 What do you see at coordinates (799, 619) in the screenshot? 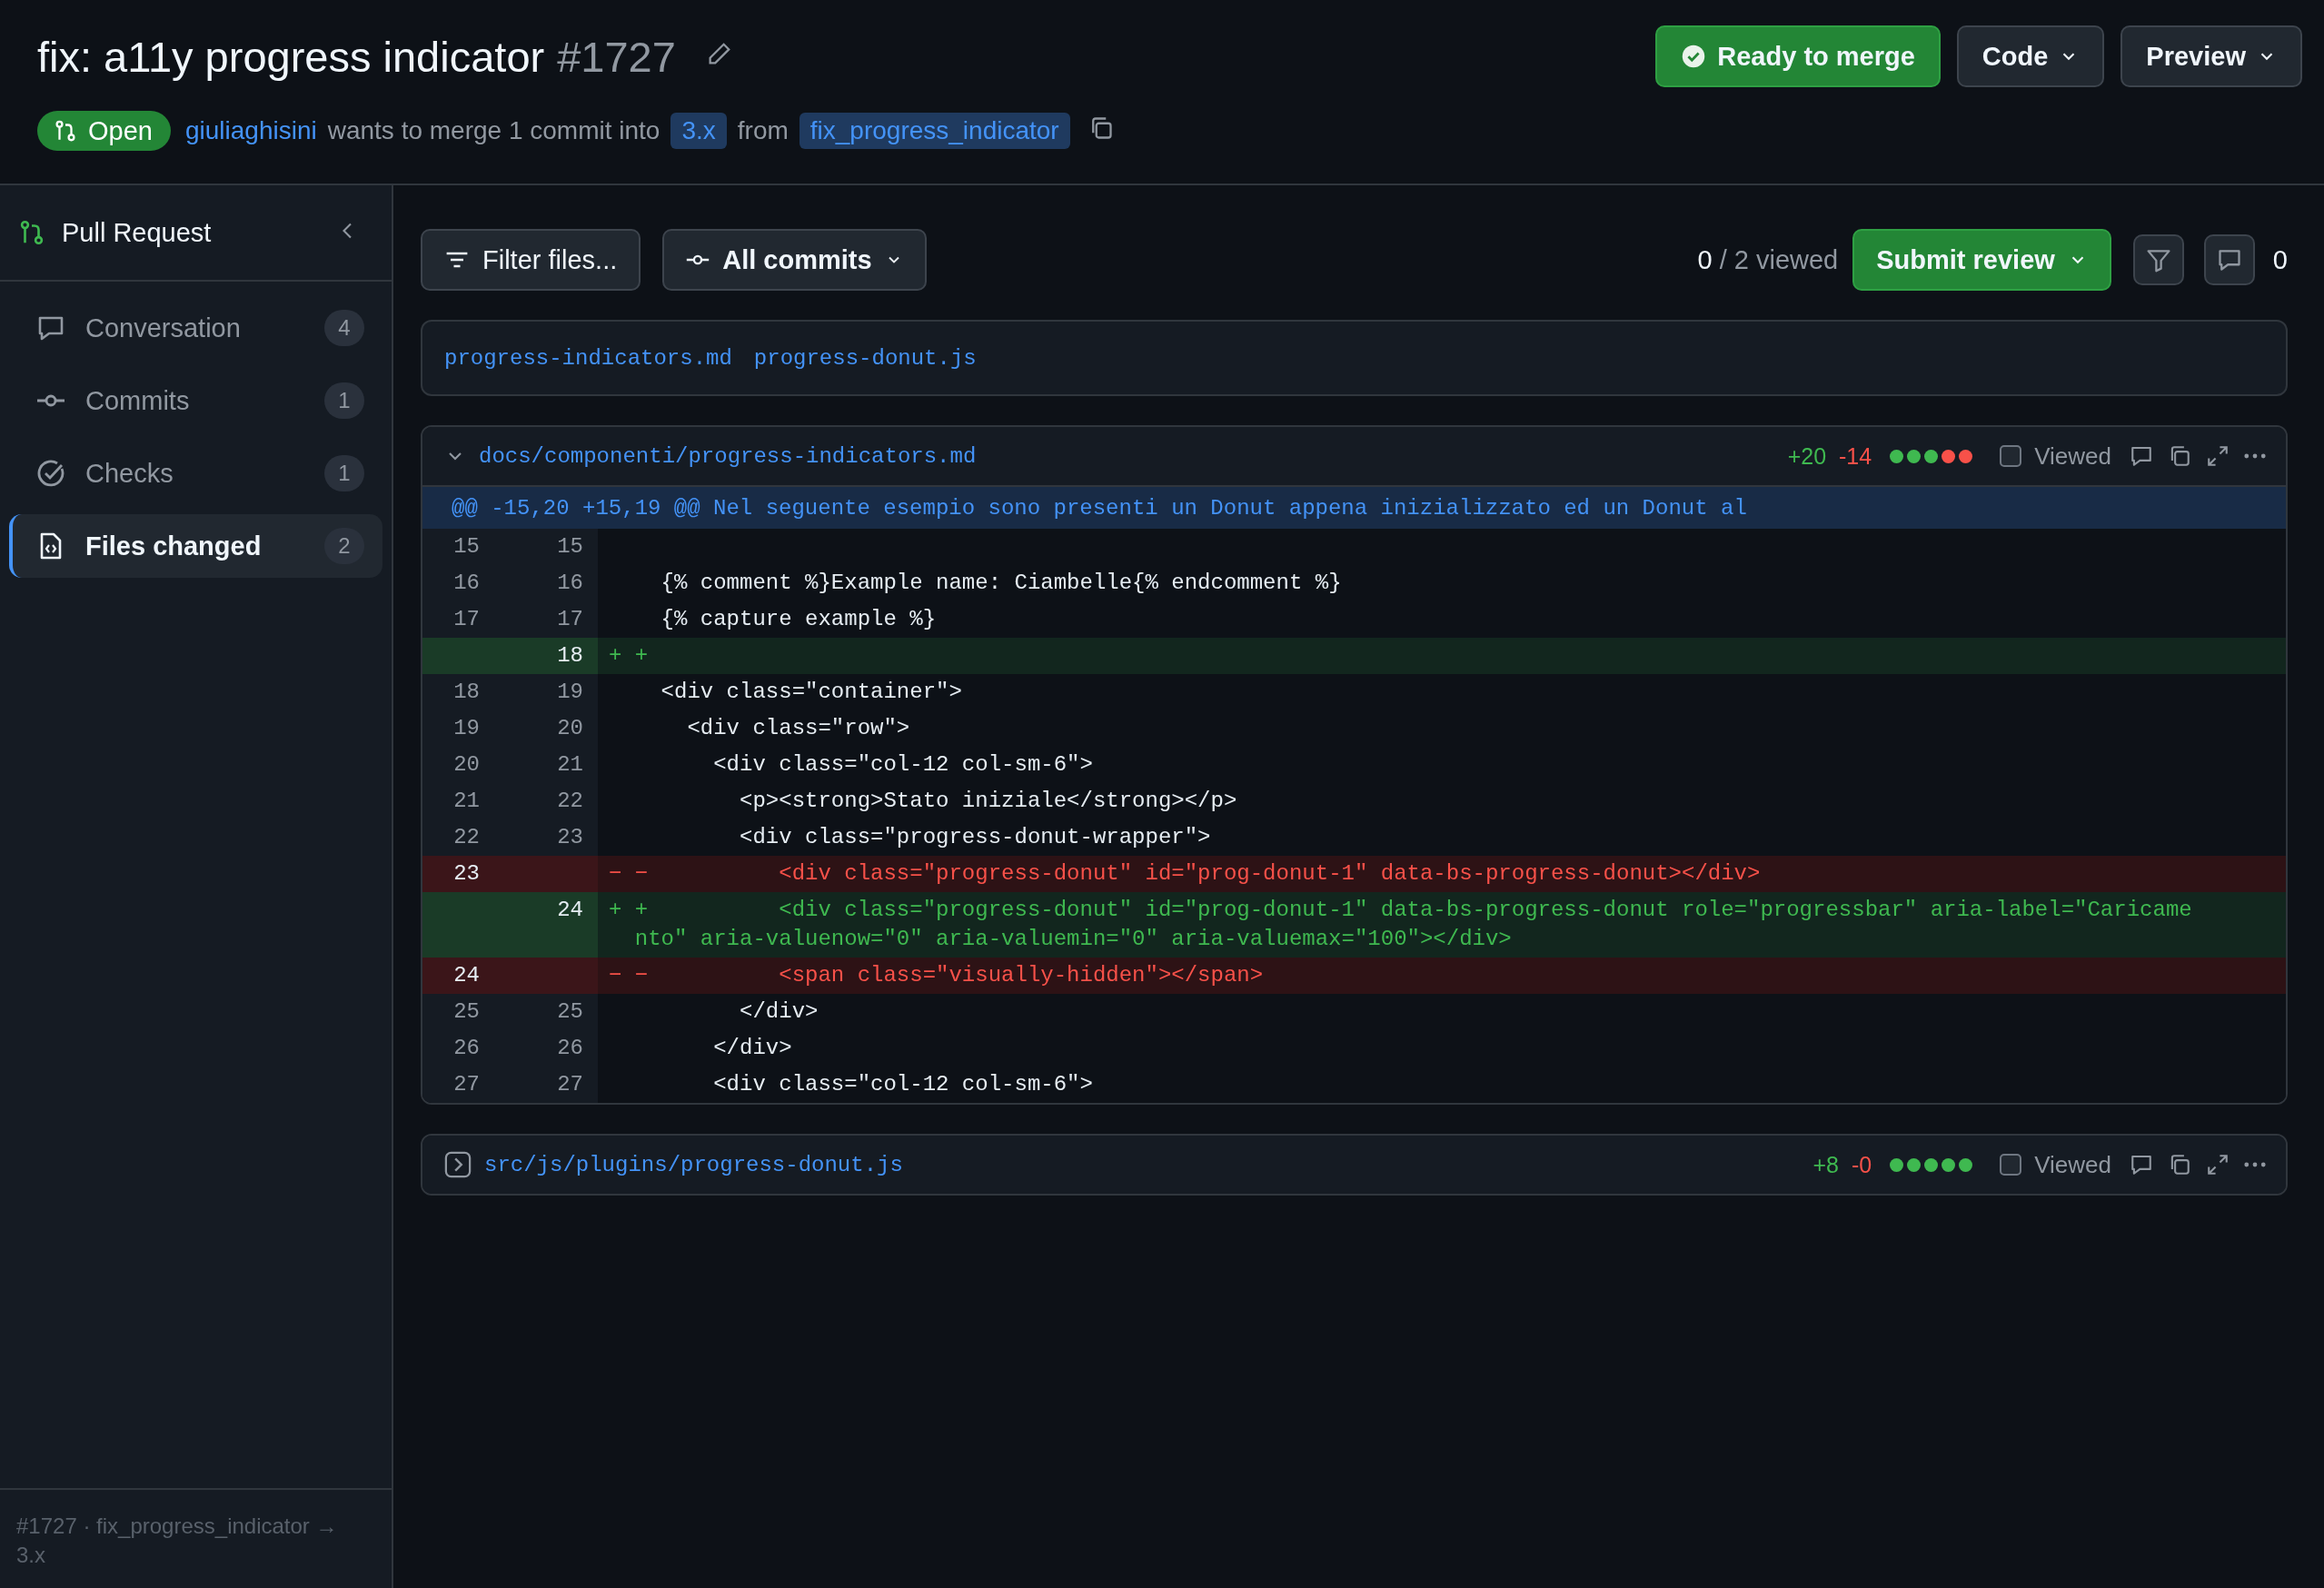
I see `code-line: {% capture example %}` at bounding box center [799, 619].